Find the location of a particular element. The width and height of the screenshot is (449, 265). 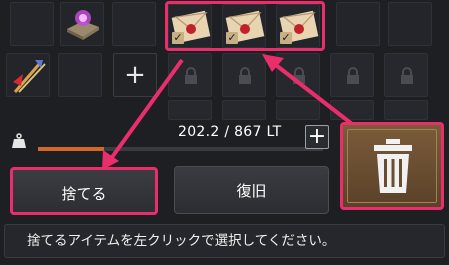

selected-items-highlight is located at coordinates (245, 26).